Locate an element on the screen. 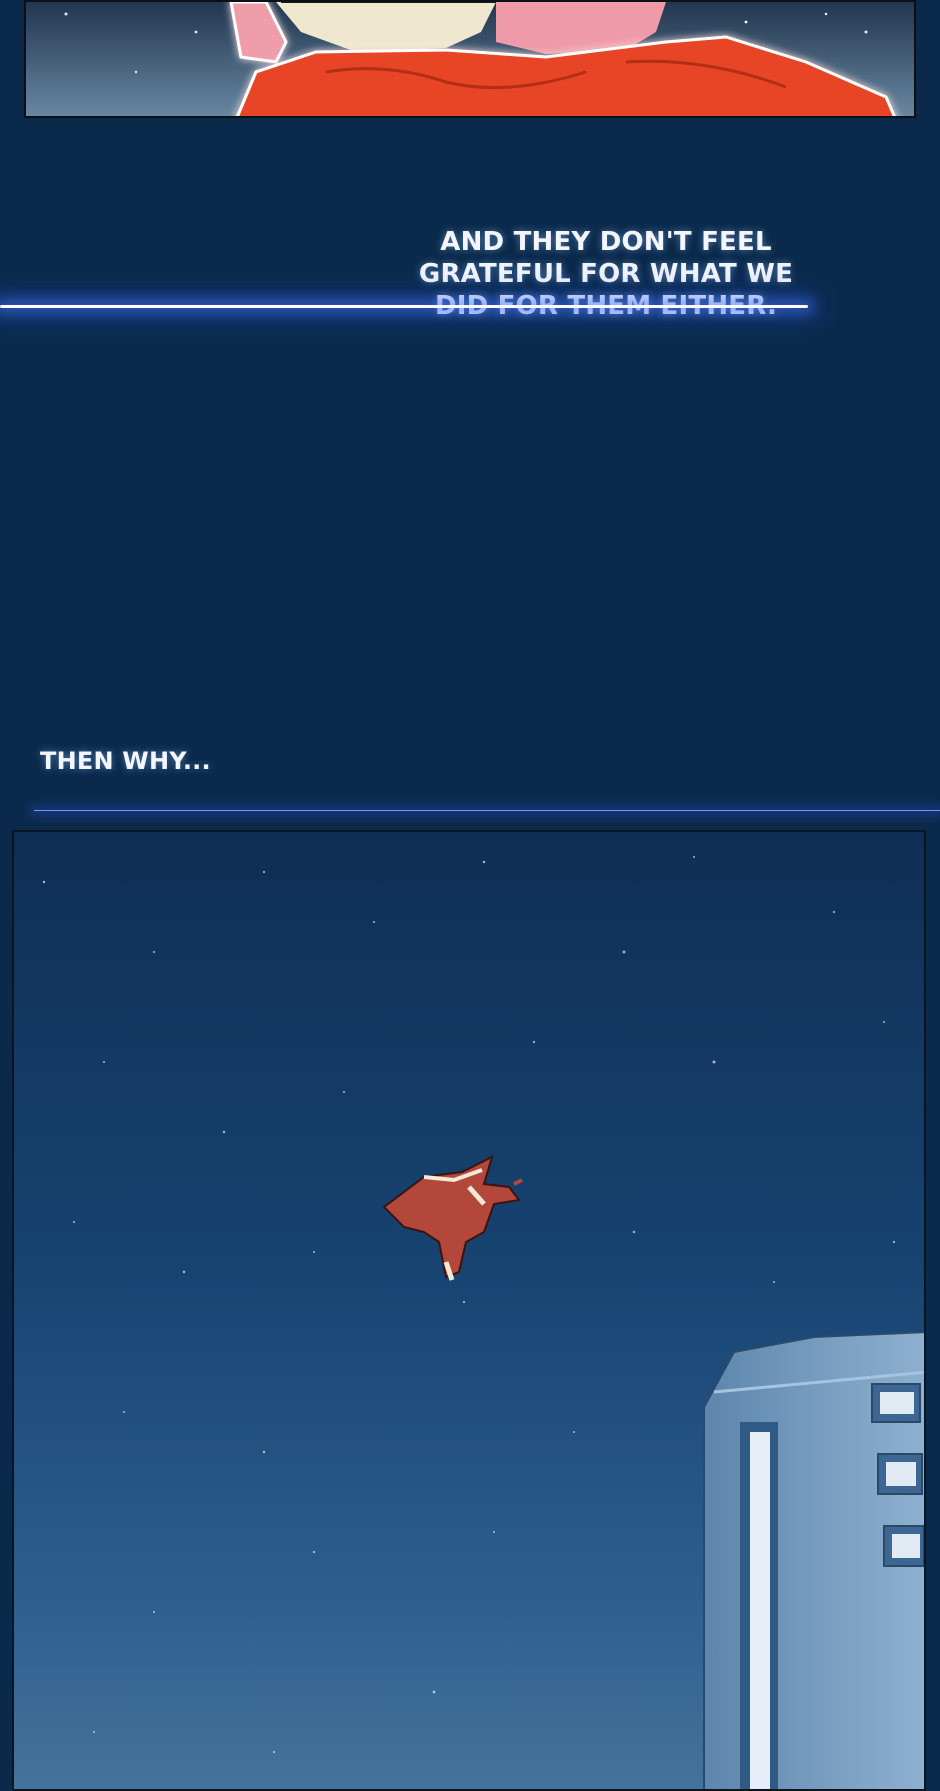 The width and height of the screenshot is (940, 1791). character-closeup-icon is located at coordinates (470, 59).